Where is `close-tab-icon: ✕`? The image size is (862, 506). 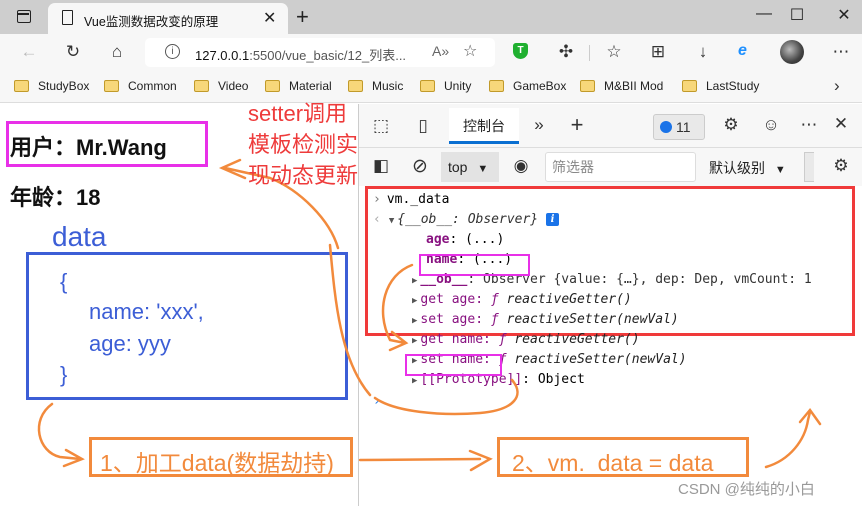 close-tab-icon: ✕ is located at coordinates (269, 18).